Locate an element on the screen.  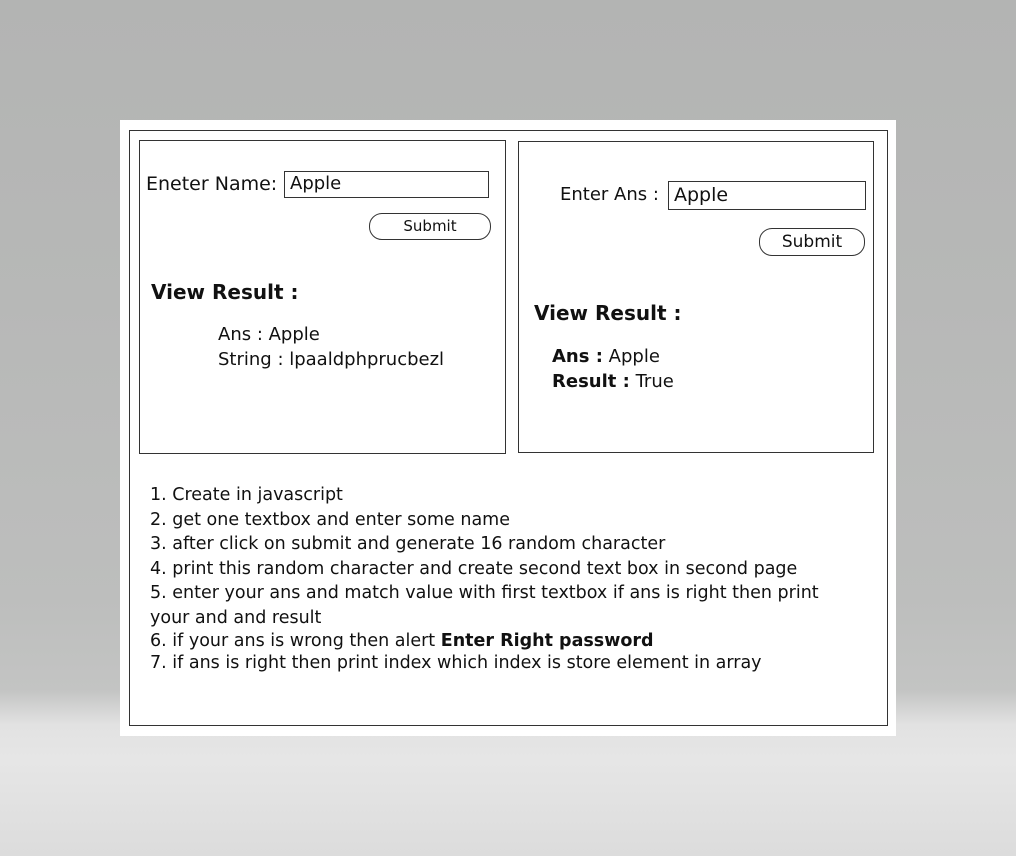
ans-submit-button: Submit is located at coordinates (812, 242).